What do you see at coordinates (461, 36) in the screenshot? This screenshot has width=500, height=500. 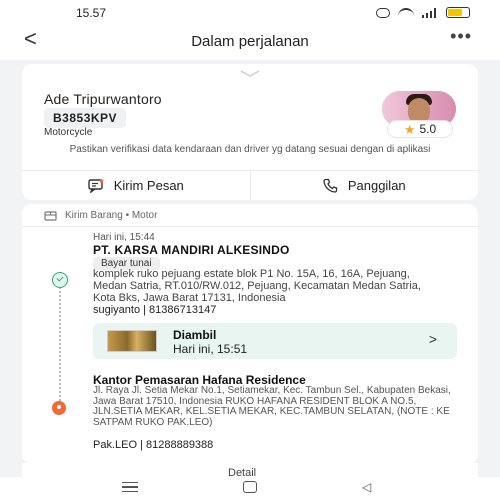 I see `more-options-button: •••` at bounding box center [461, 36].